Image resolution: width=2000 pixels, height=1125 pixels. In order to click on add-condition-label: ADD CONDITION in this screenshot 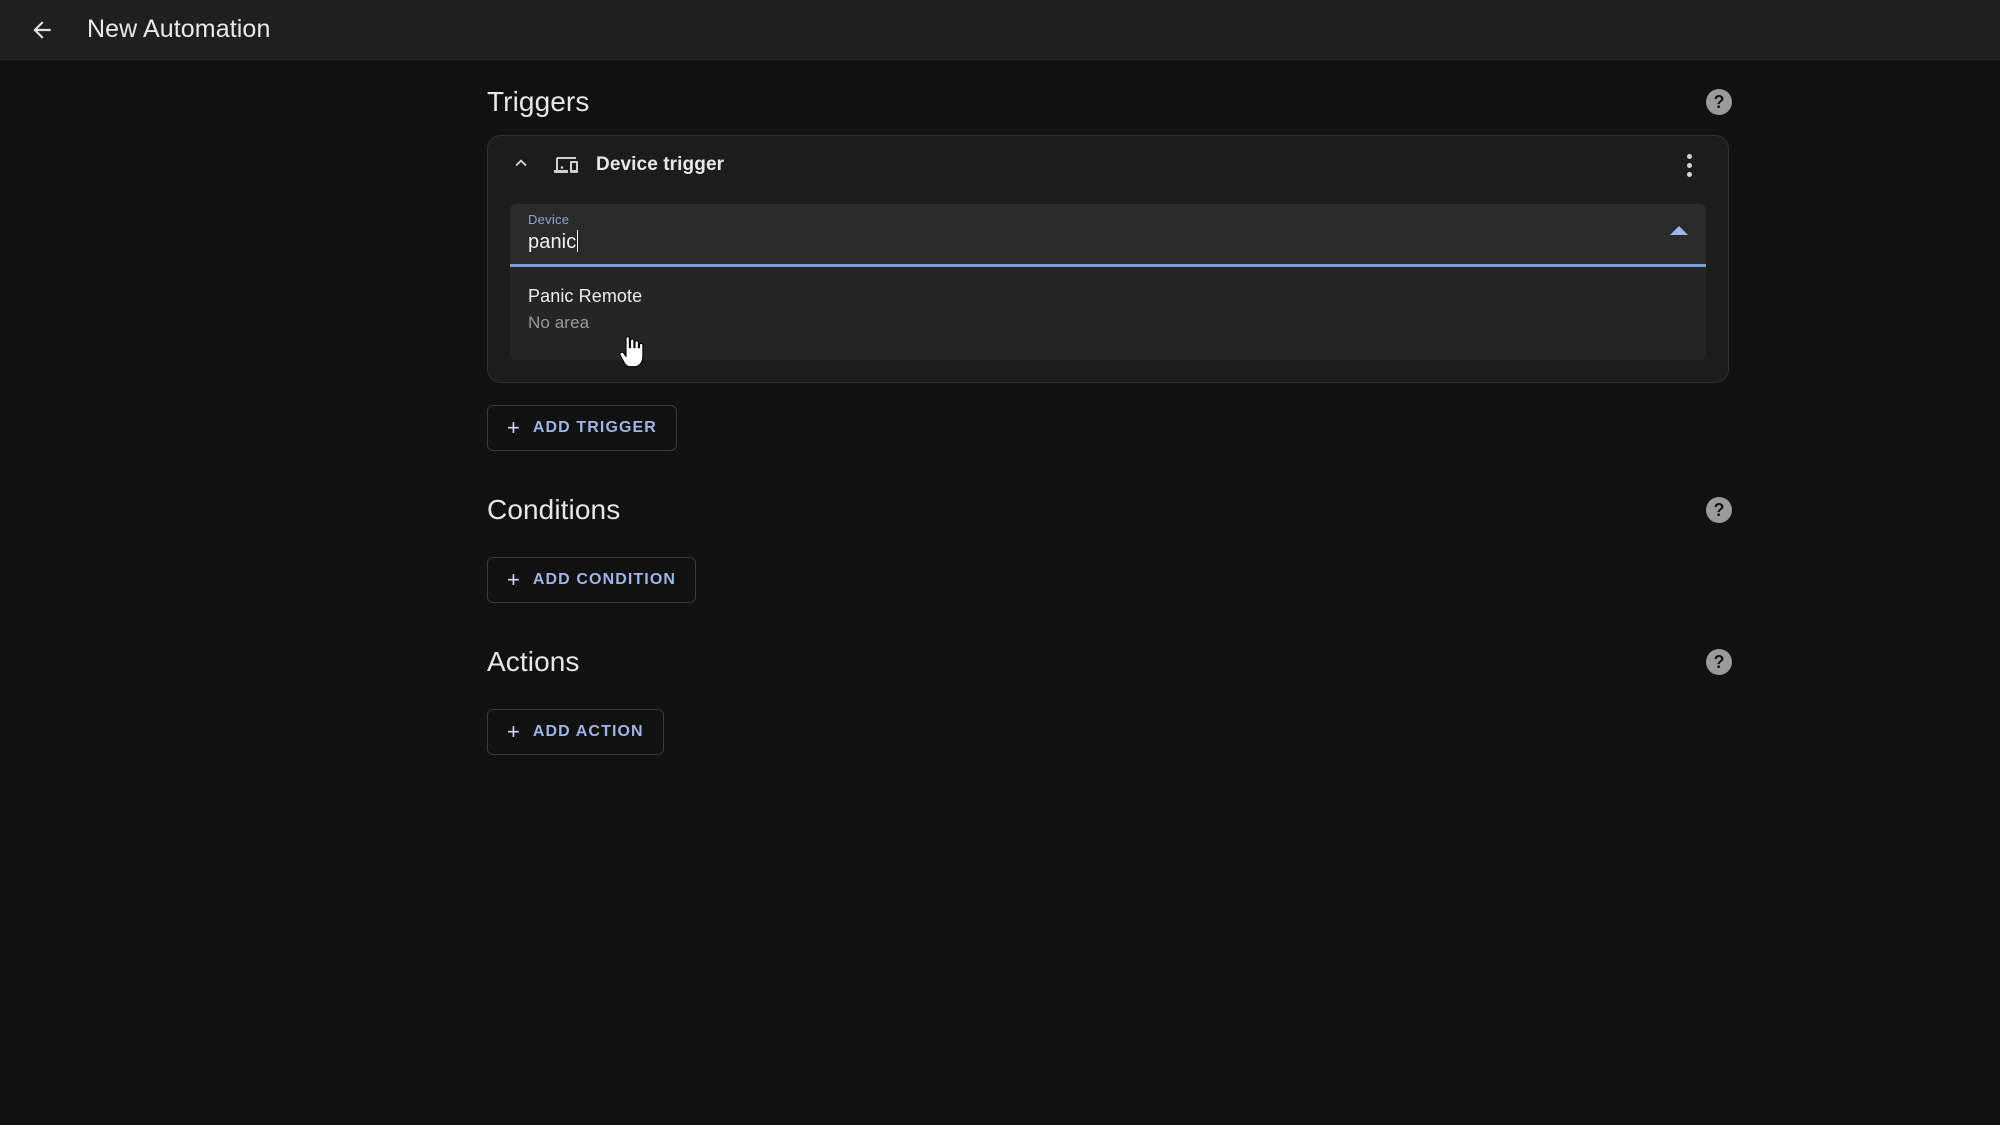, I will do `click(604, 579)`.